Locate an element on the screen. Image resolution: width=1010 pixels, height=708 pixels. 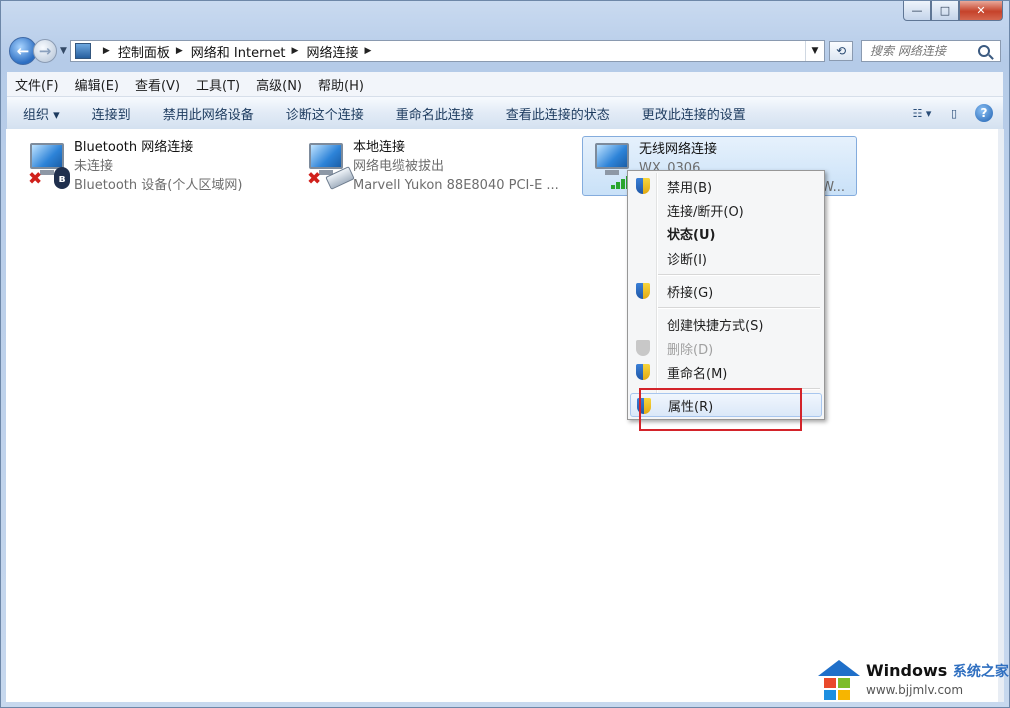
menu-item-connect-disconnect: 连接/断开(O) is located at coordinates (726, 210).